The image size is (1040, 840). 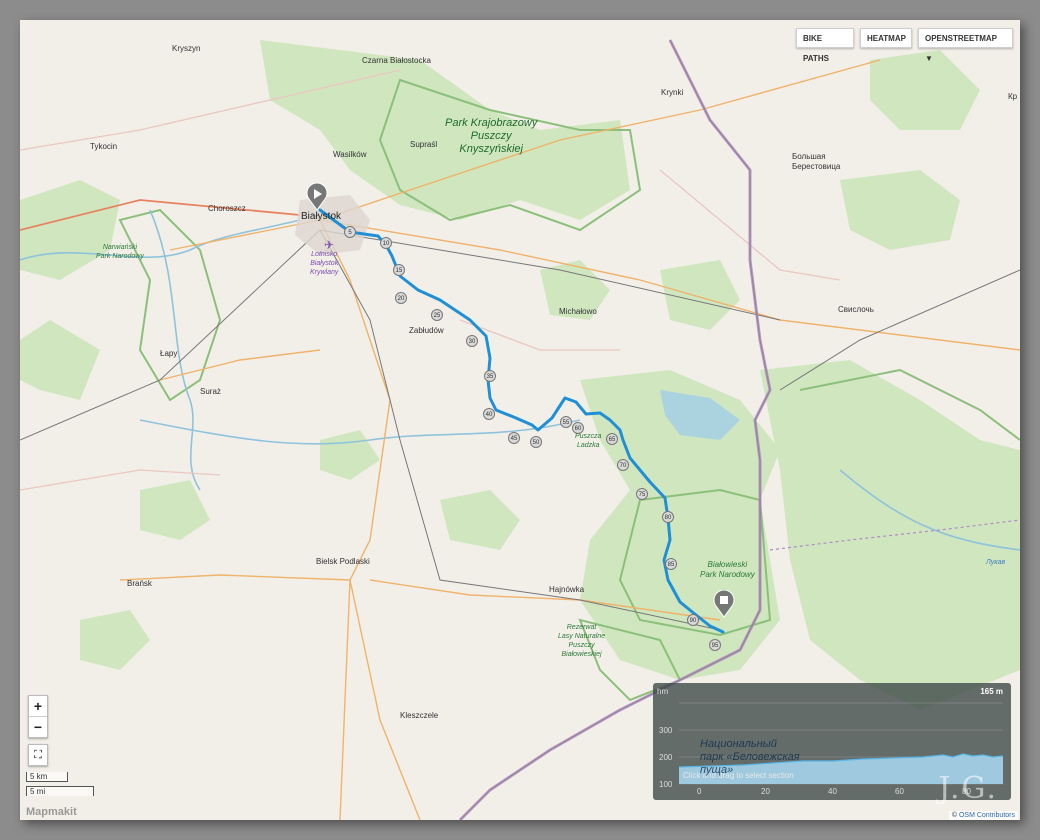 I want to click on water-label: Лукав, so click(x=996, y=562).